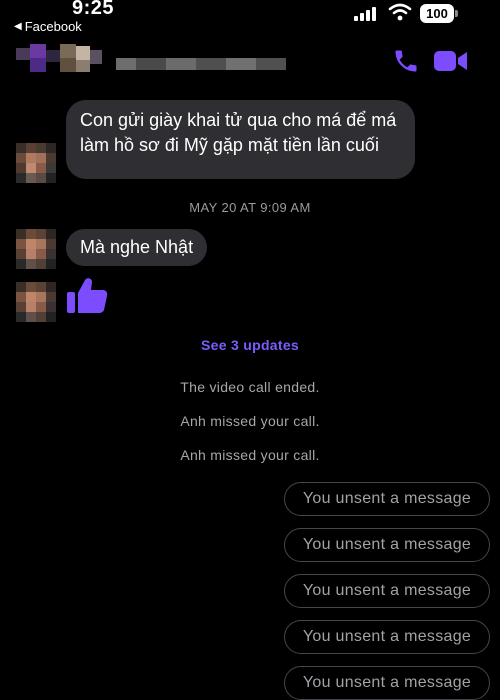  What do you see at coordinates (365, 13) in the screenshot?
I see `cellular-signal-icon` at bounding box center [365, 13].